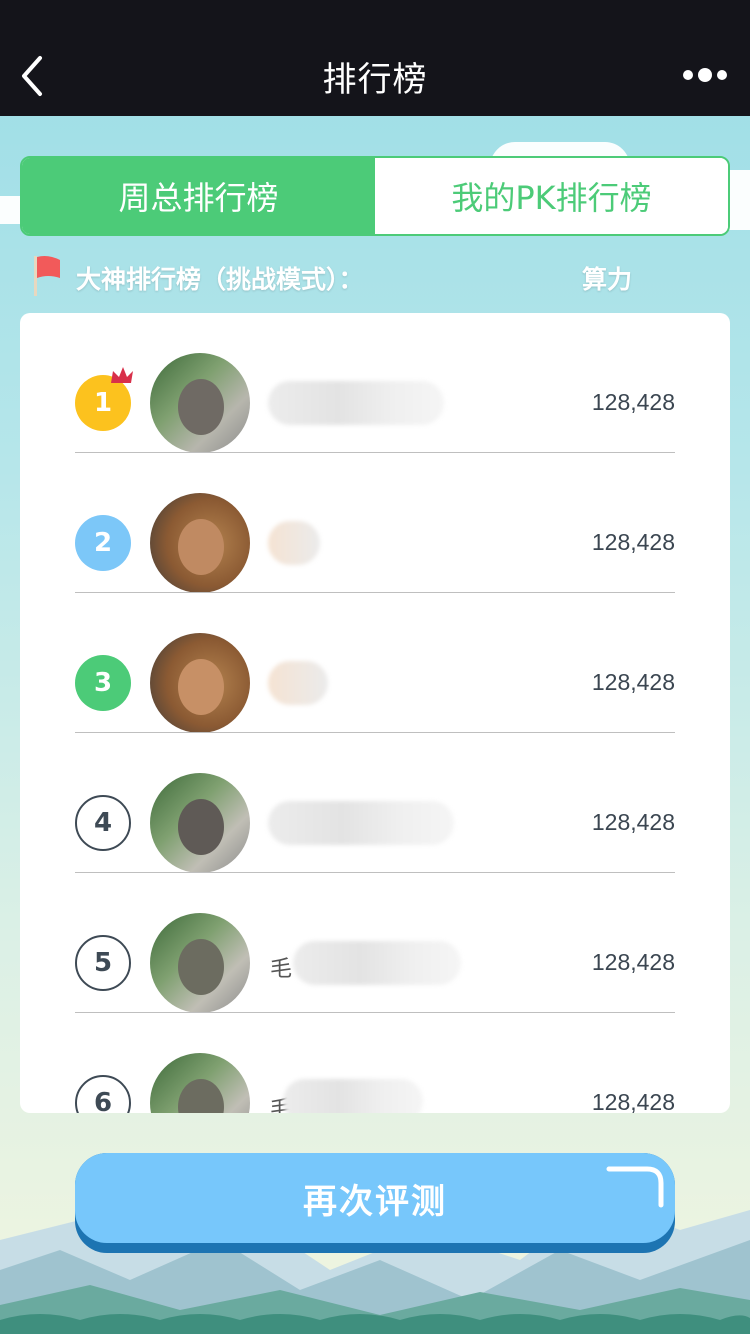  Describe the element at coordinates (635, 1187) in the screenshot. I see `button-shine-decoration` at that location.